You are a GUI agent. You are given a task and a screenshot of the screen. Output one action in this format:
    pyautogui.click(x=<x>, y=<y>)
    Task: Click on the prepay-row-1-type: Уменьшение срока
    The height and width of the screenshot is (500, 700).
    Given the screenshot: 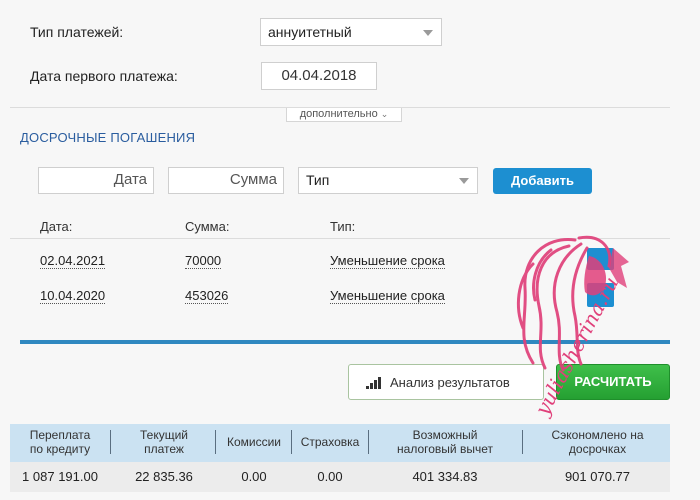 What is the action you would take?
    pyautogui.click(x=387, y=261)
    